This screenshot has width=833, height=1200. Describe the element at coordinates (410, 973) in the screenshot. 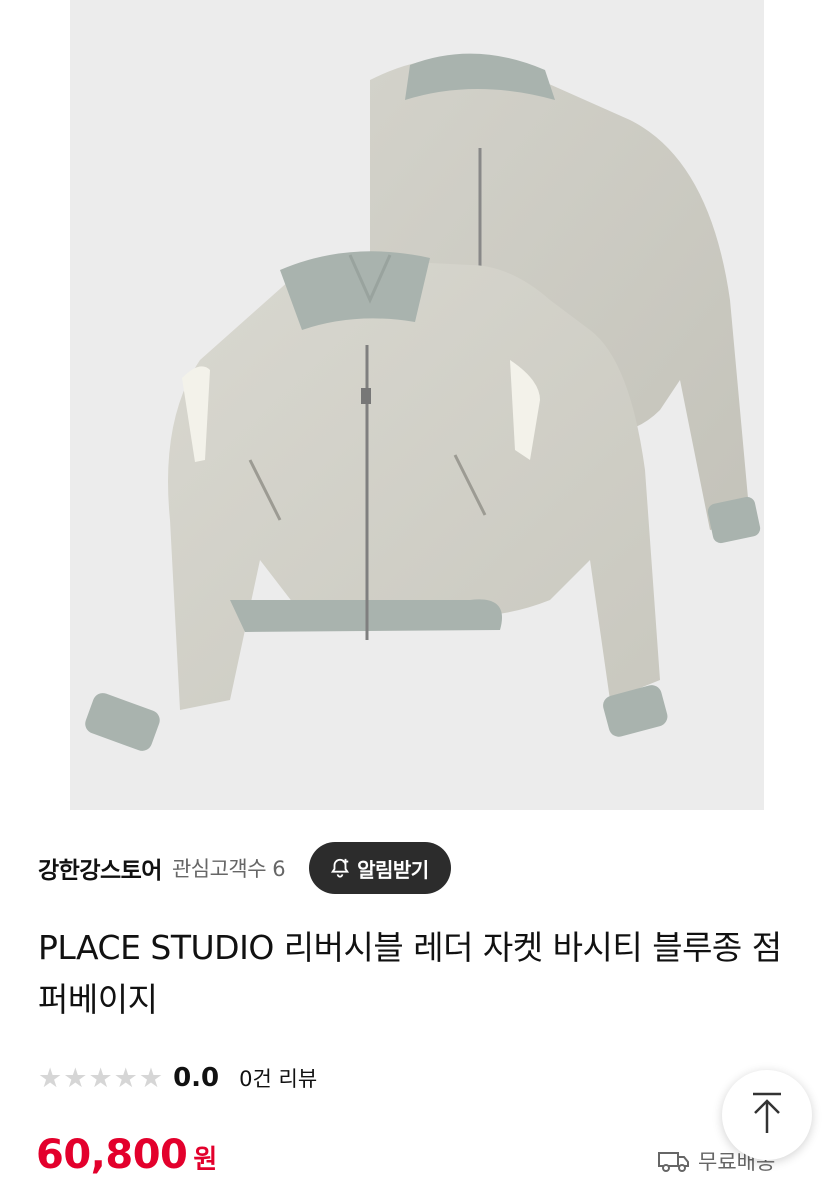

I see `product-title: PLACE STUDIO 리버시블 레더 자켓 바시티 블루종 점퍼베이지` at that location.